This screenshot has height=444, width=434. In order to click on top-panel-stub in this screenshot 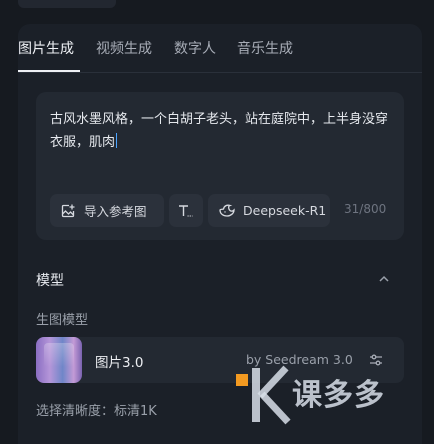, I will do `click(67, 4)`.